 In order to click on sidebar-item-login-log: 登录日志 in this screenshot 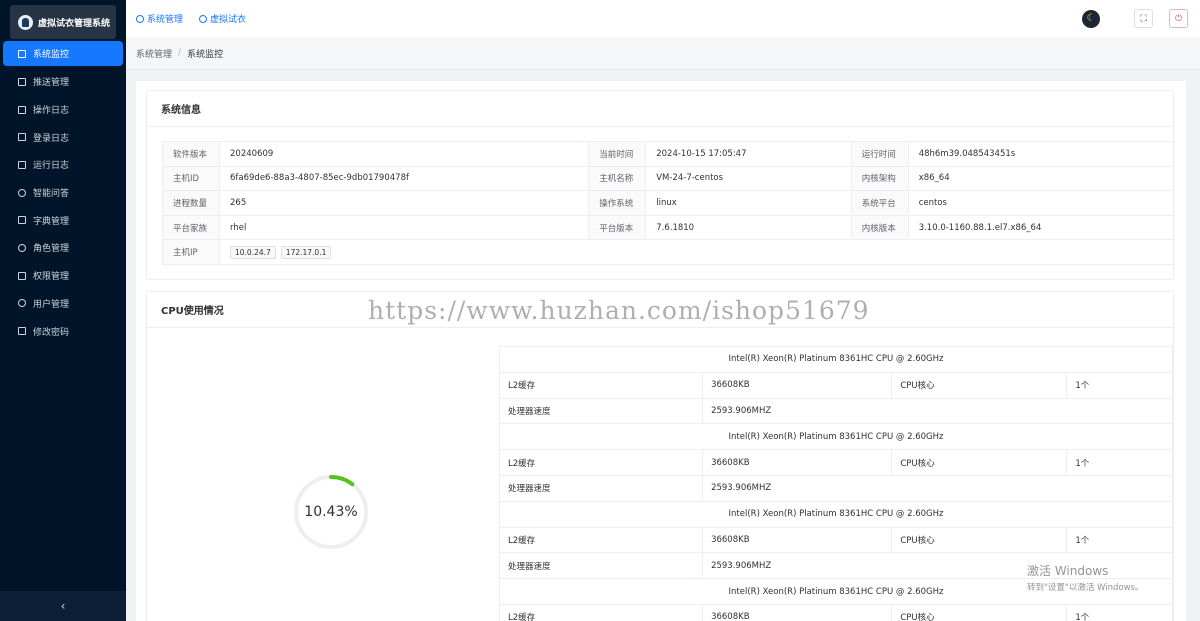, I will do `click(63, 137)`.